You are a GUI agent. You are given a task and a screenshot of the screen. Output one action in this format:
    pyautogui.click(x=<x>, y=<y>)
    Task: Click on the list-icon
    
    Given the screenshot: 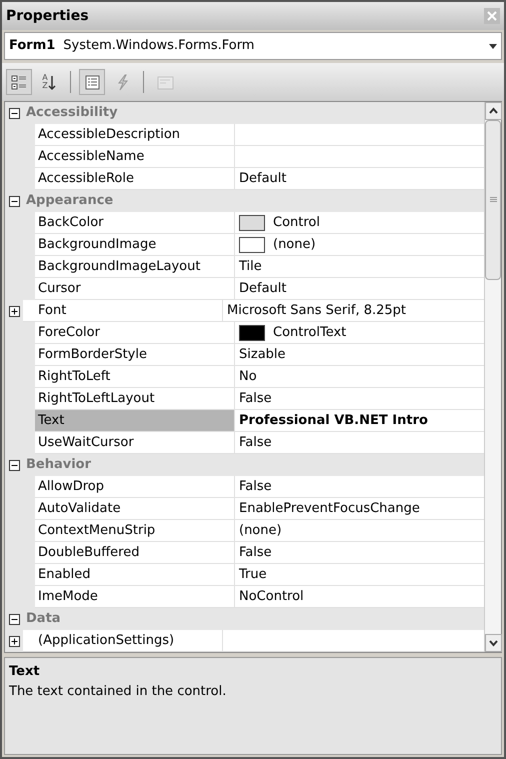 What is the action you would take?
    pyautogui.click(x=92, y=82)
    